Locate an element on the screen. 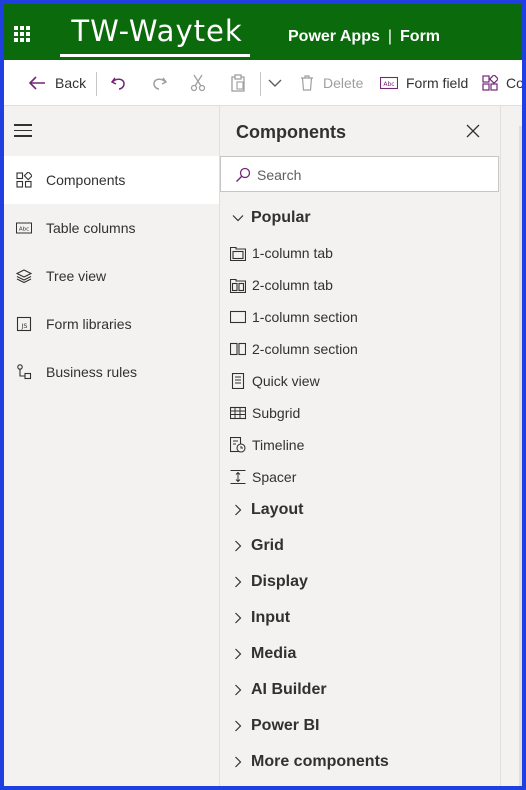 Image resolution: width=526 pixels, height=790 pixels. component-item-quick-view: Quick view is located at coordinates (360, 381).